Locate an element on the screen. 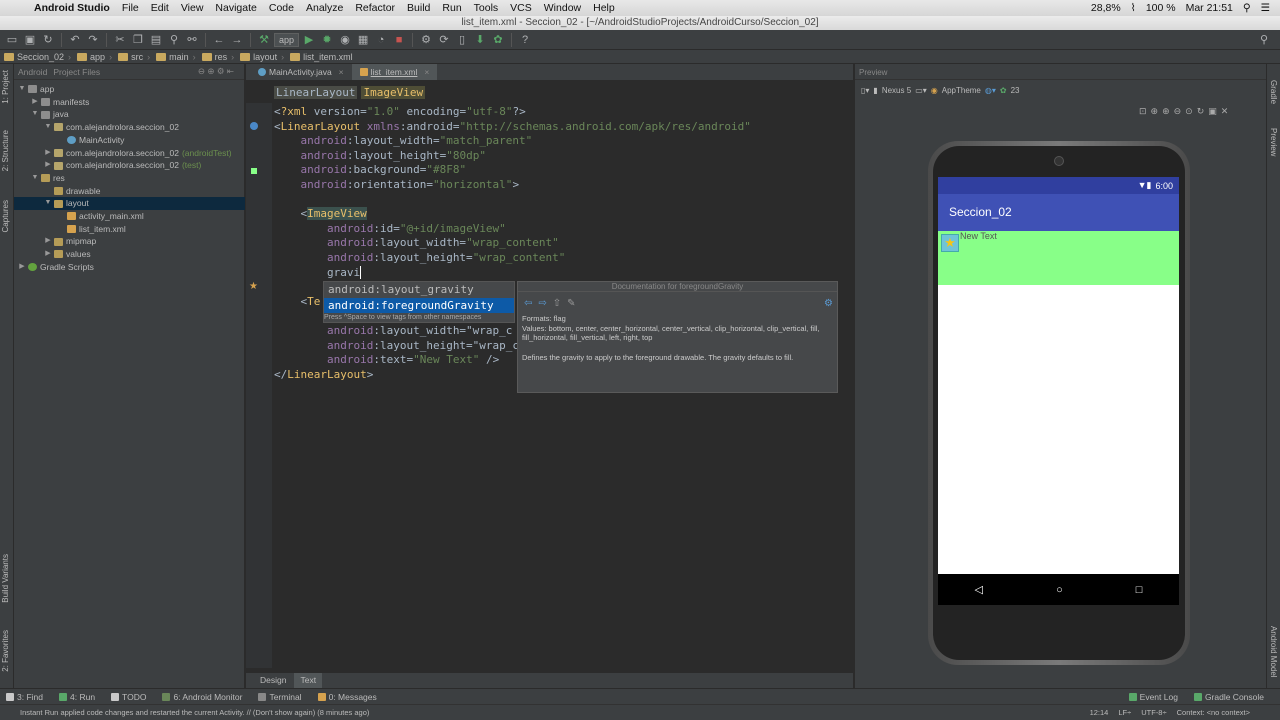 This screenshot has height=720, width=1280. api-level-selector: 23 is located at coordinates (1015, 90).